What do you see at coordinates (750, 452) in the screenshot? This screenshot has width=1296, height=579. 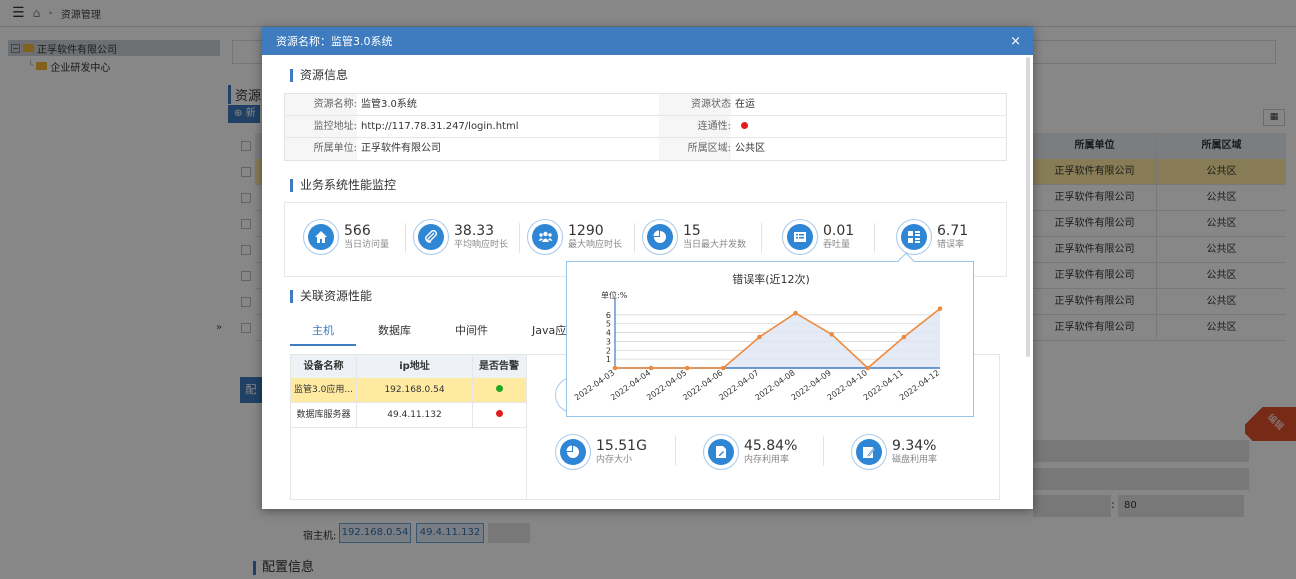 I see `stat-memory-usage: 45.84% 内存利用率` at bounding box center [750, 452].